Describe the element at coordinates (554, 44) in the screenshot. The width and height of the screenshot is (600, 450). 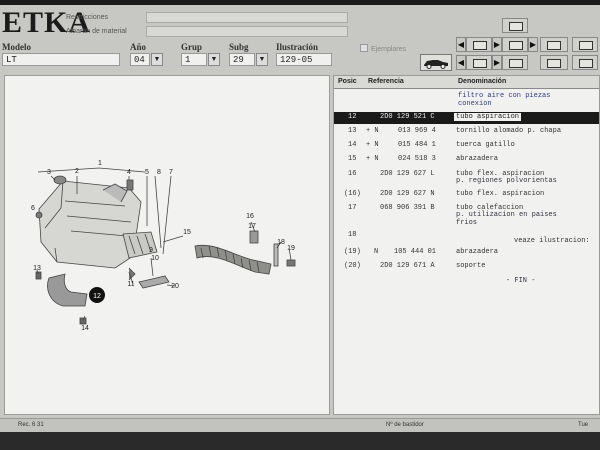
I see `print-icon` at that location.